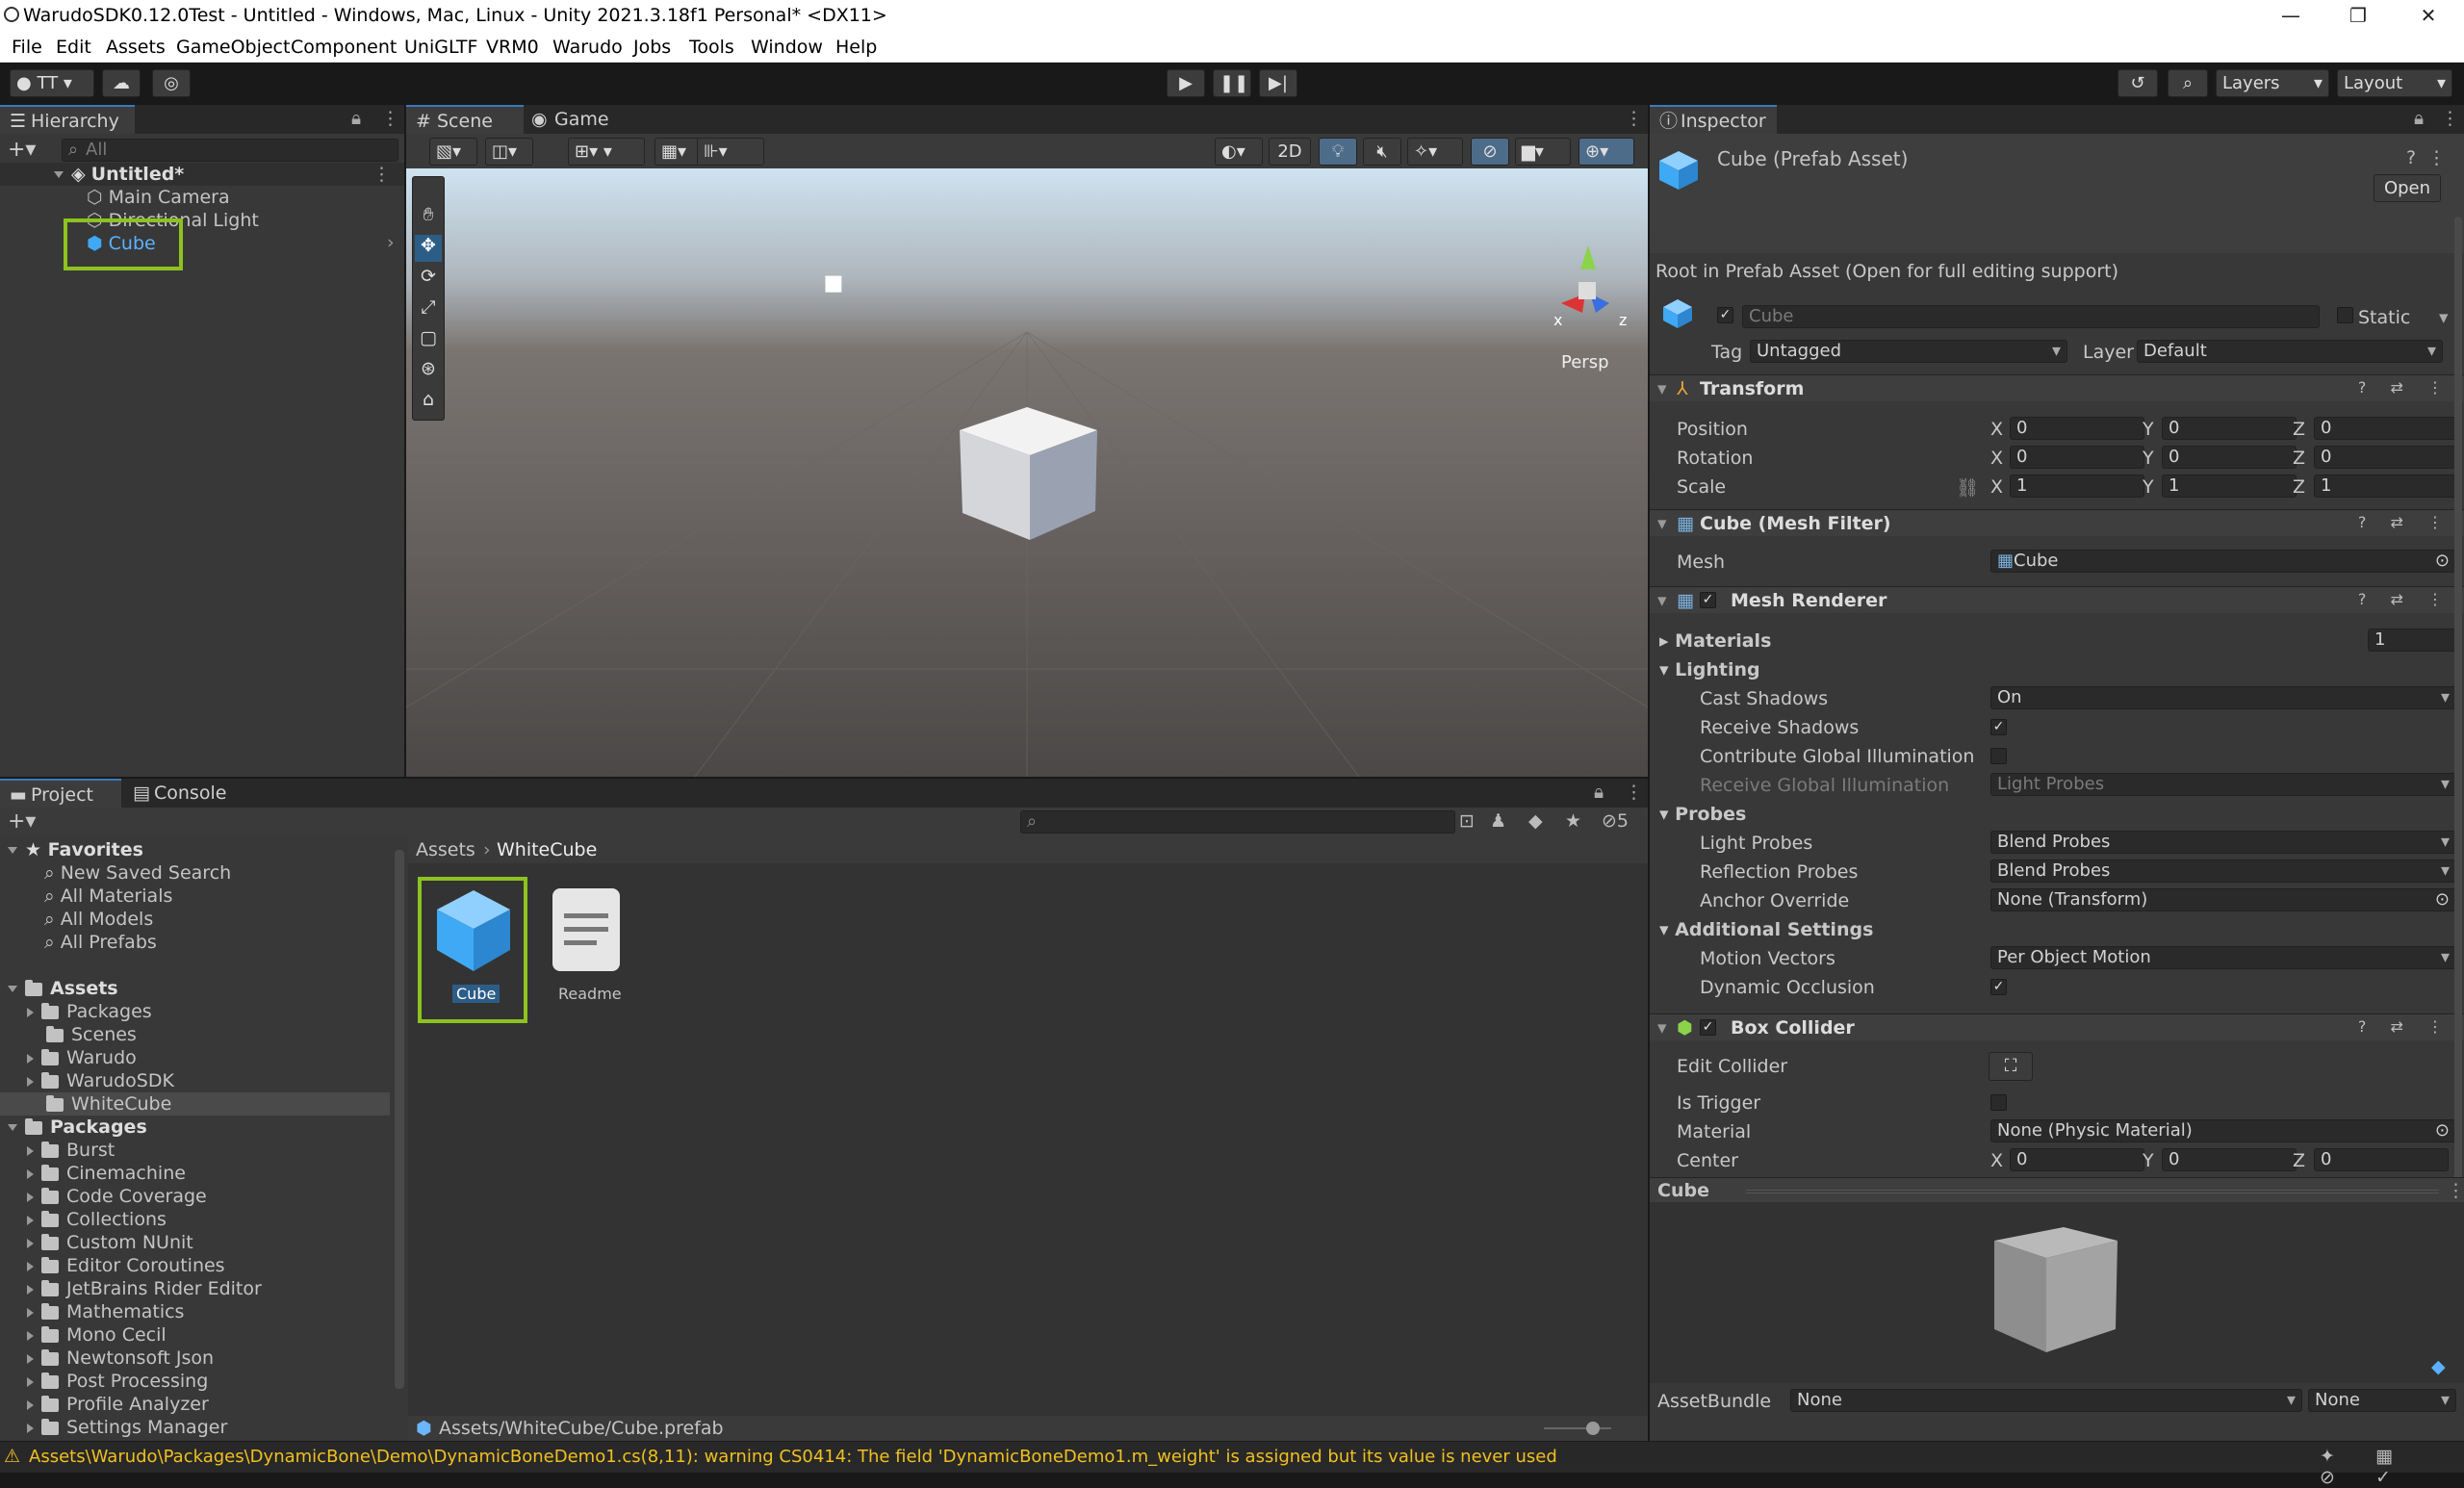 This screenshot has height=1488, width=2464. I want to click on center-x-field: 0, so click(2077, 1159).